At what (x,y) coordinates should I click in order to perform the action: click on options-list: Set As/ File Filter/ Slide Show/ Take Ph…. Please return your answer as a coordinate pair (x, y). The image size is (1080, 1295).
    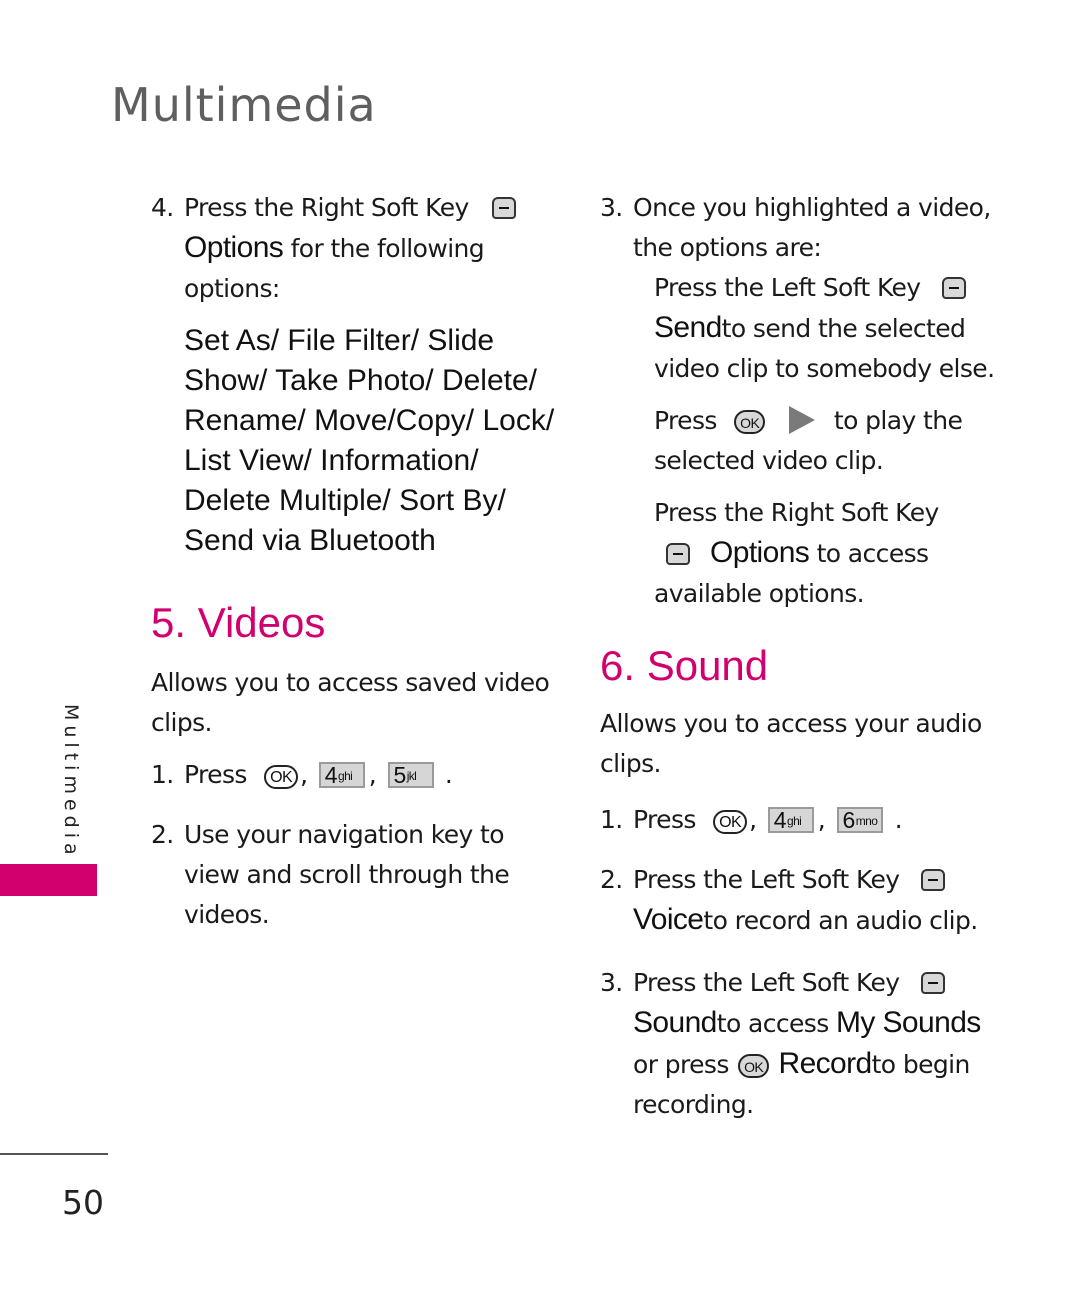
    Looking at the image, I should click on (377, 441).